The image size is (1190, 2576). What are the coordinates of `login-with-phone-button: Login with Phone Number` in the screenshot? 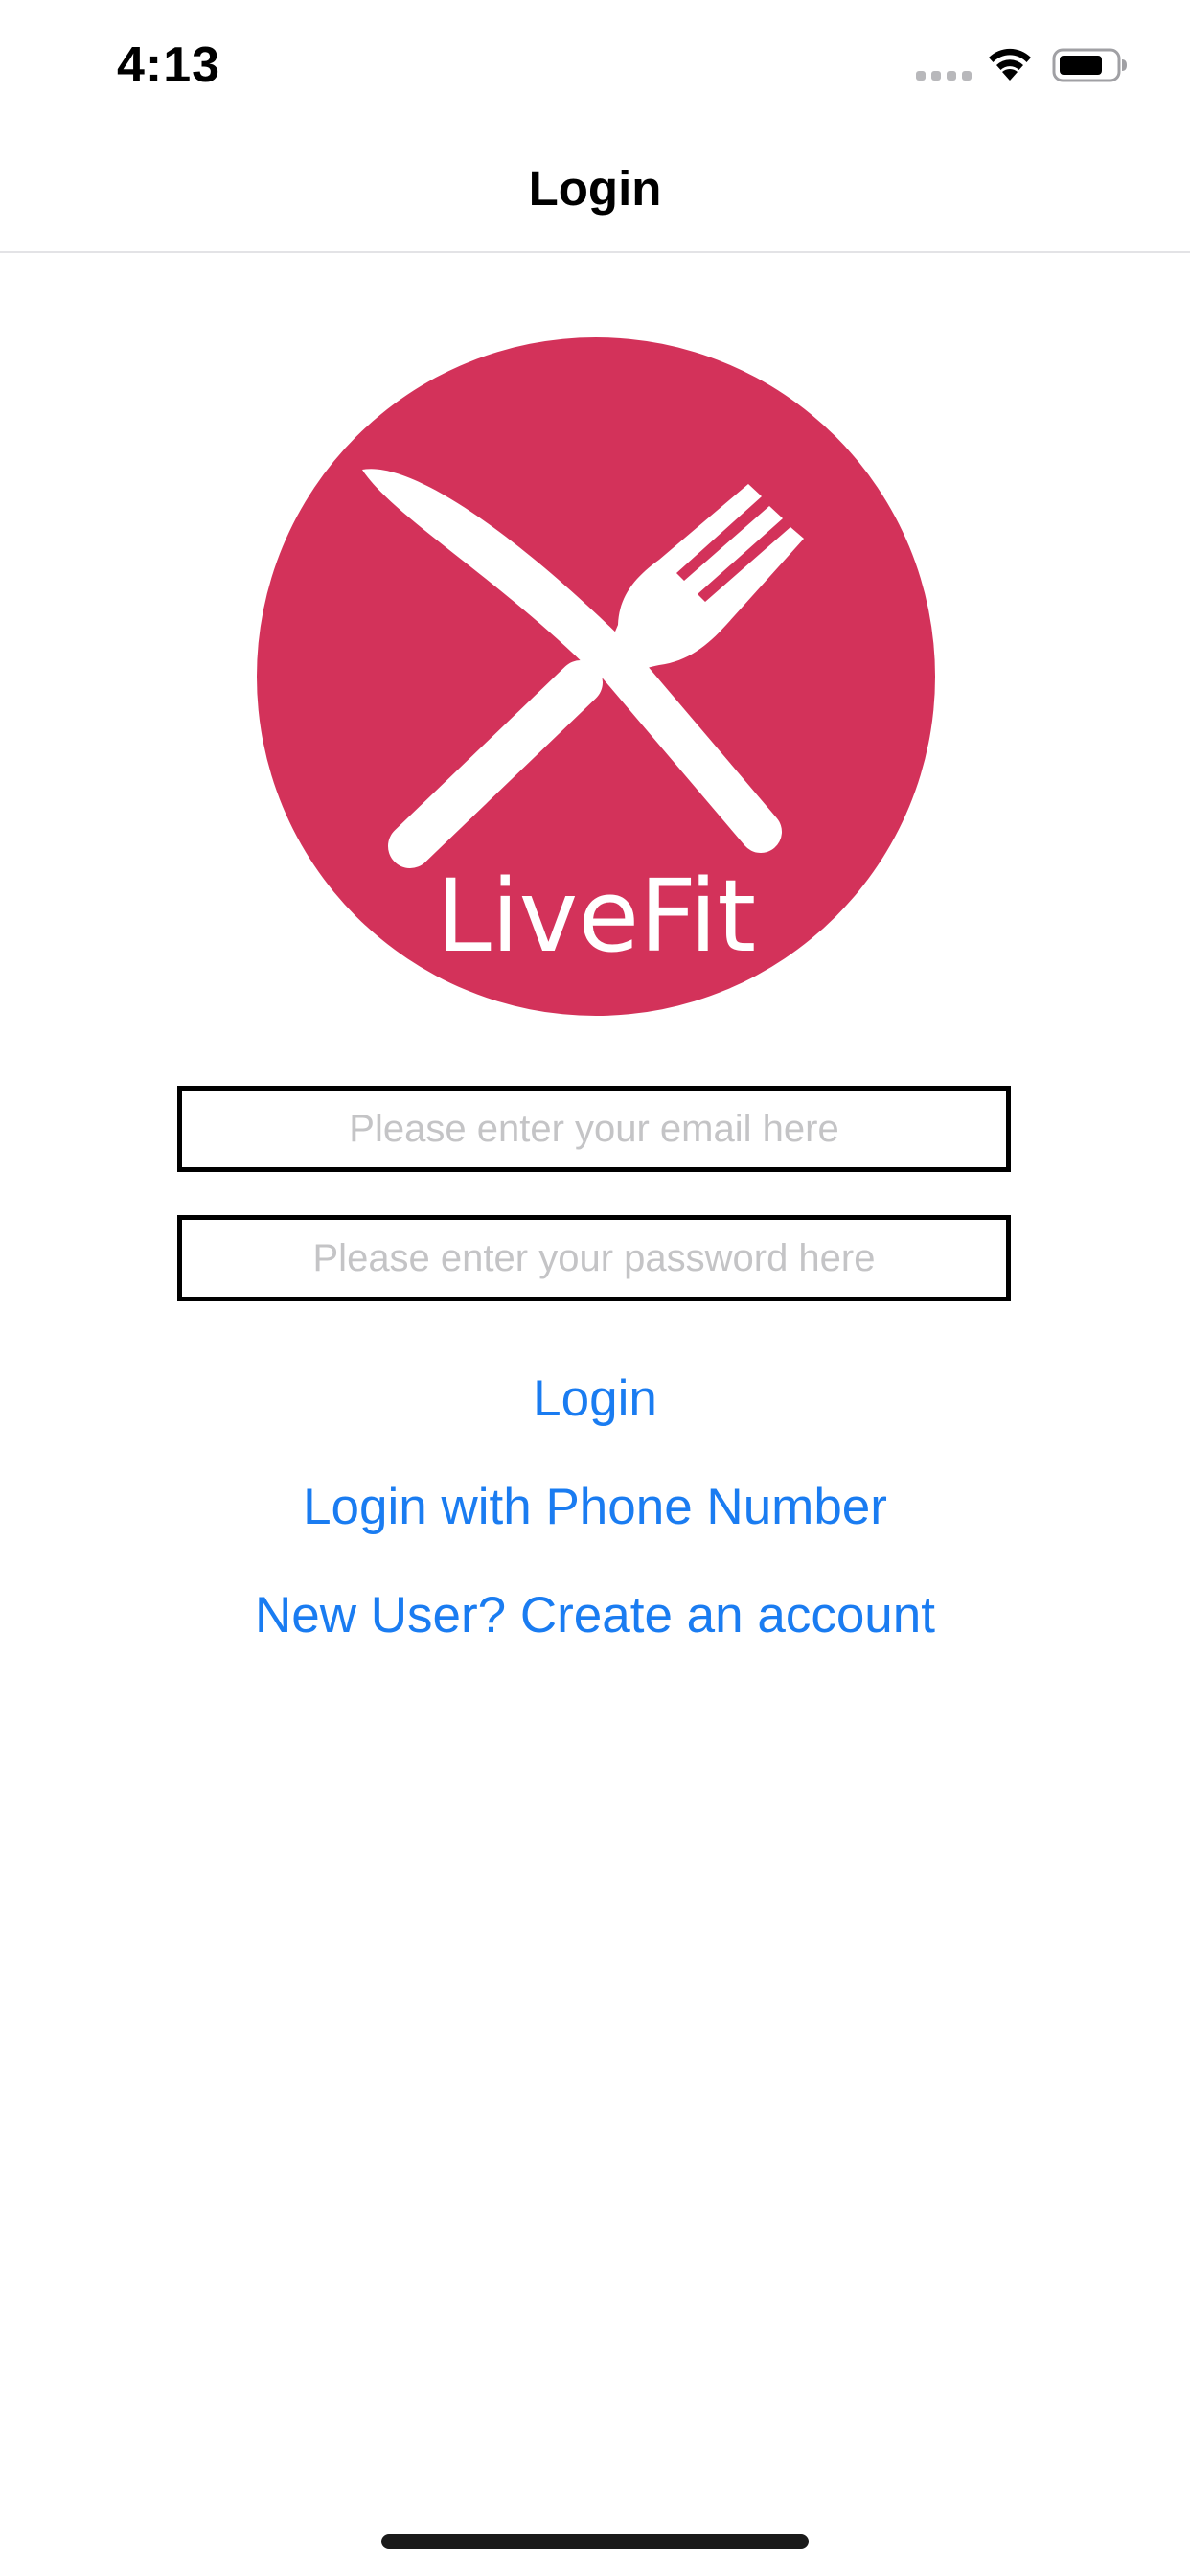 It's located at (595, 1507).